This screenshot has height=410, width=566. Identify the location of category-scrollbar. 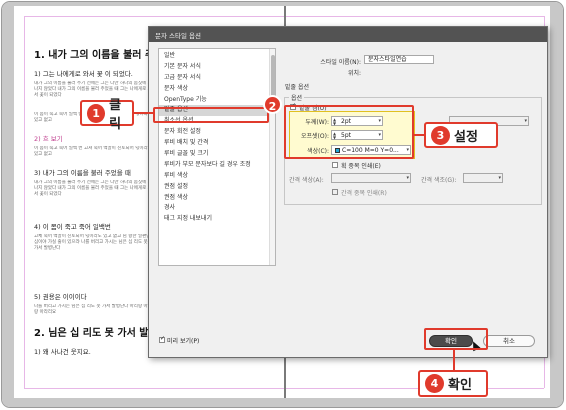
(272, 157).